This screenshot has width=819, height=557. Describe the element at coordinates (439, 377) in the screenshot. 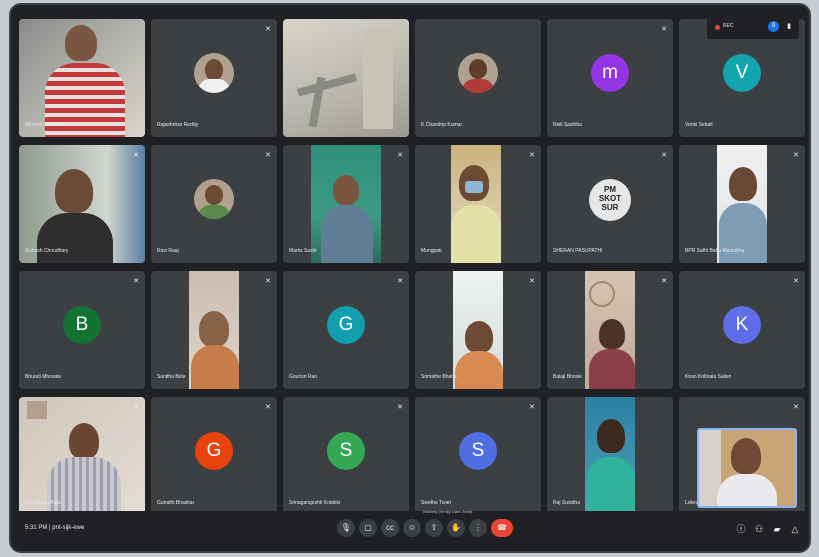

I see `participant-name: Srimathe Bhatia` at that location.